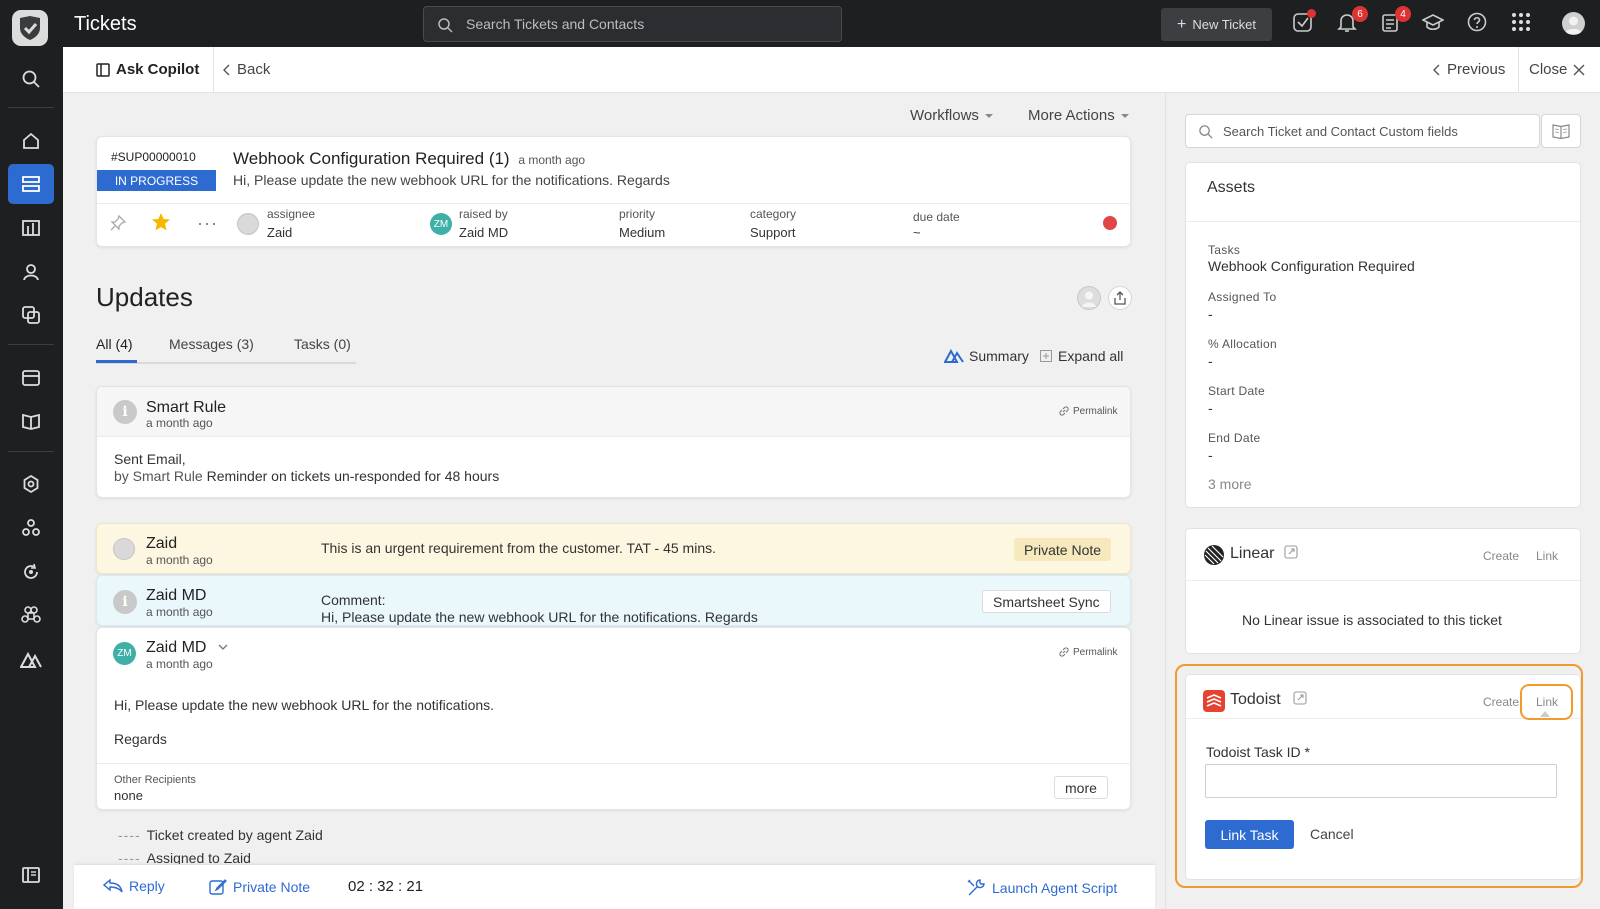 This screenshot has height=909, width=1600. I want to click on update-author: Smart Rule, so click(186, 407).